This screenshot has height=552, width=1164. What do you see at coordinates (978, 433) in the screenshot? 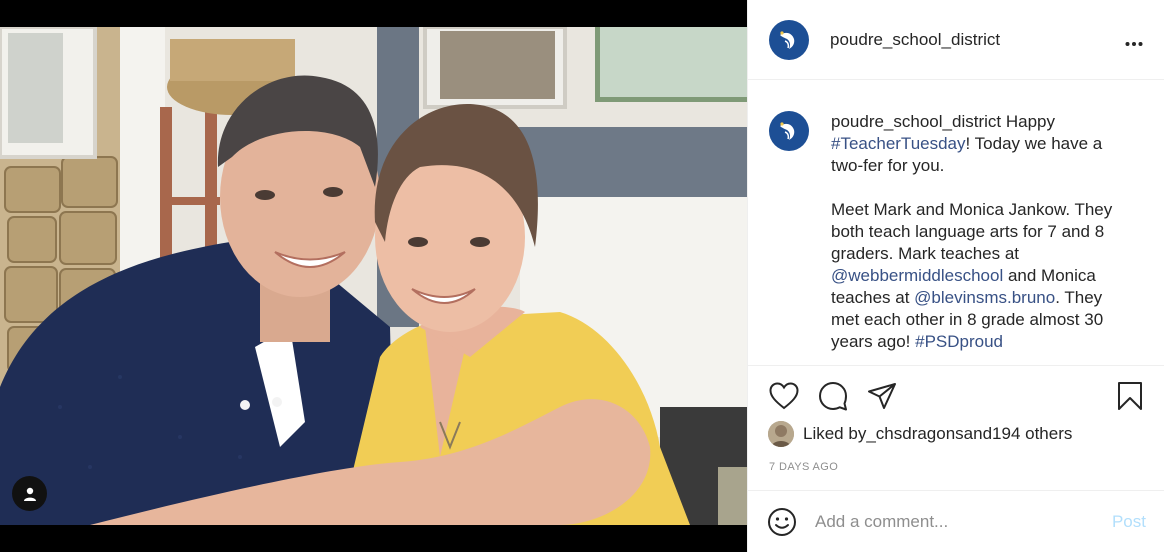
I see `likes-middle: and` at bounding box center [978, 433].